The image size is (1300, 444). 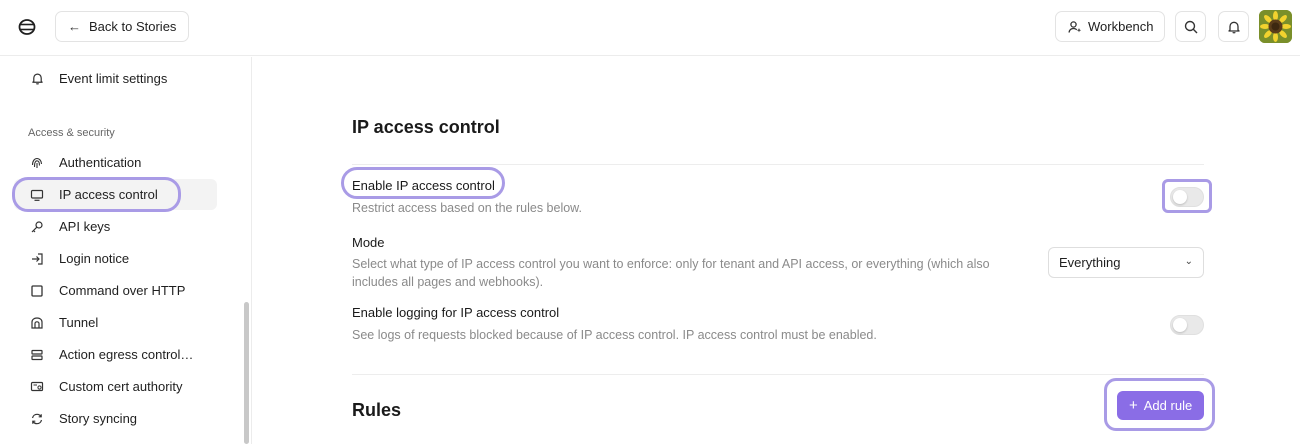 I want to click on sidebar-item-event-limit-settings: Event limit settings, so click(x=115, y=78).